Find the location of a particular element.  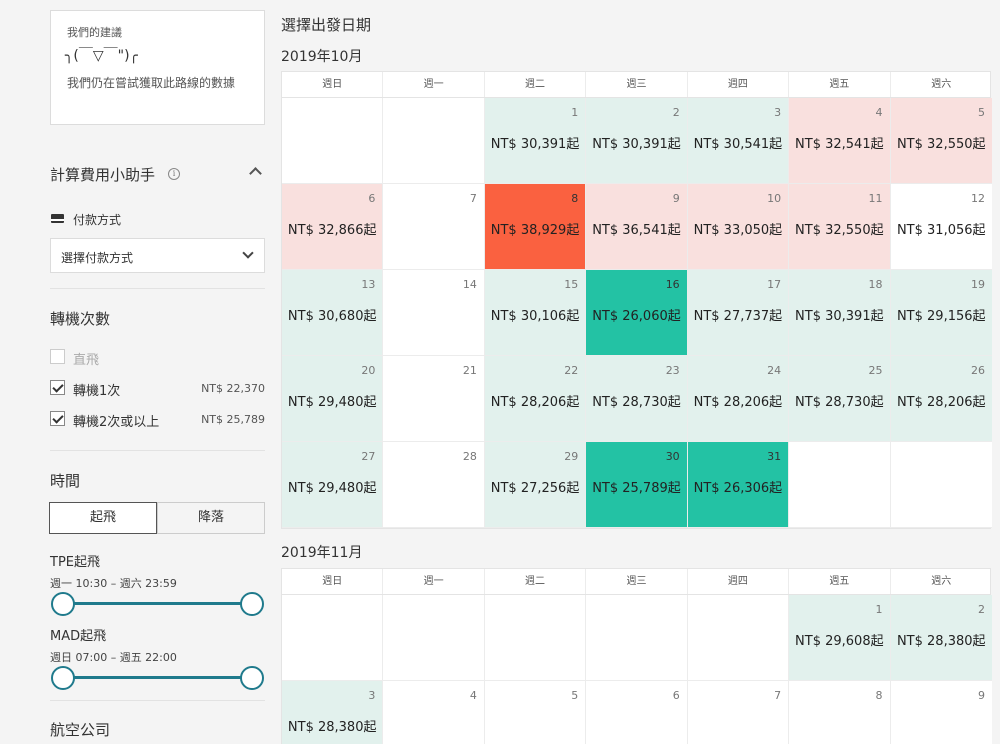

calendar-day-cell: 13 NT$ 30,680起 is located at coordinates (333, 313).